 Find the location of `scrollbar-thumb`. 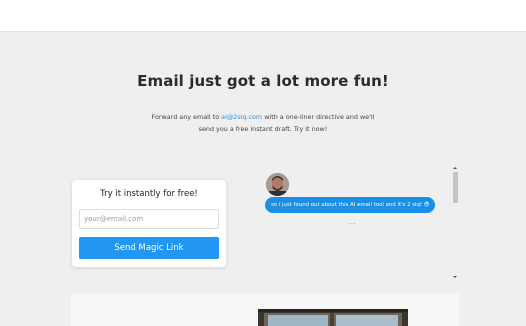

scrollbar-thumb is located at coordinates (455, 187).